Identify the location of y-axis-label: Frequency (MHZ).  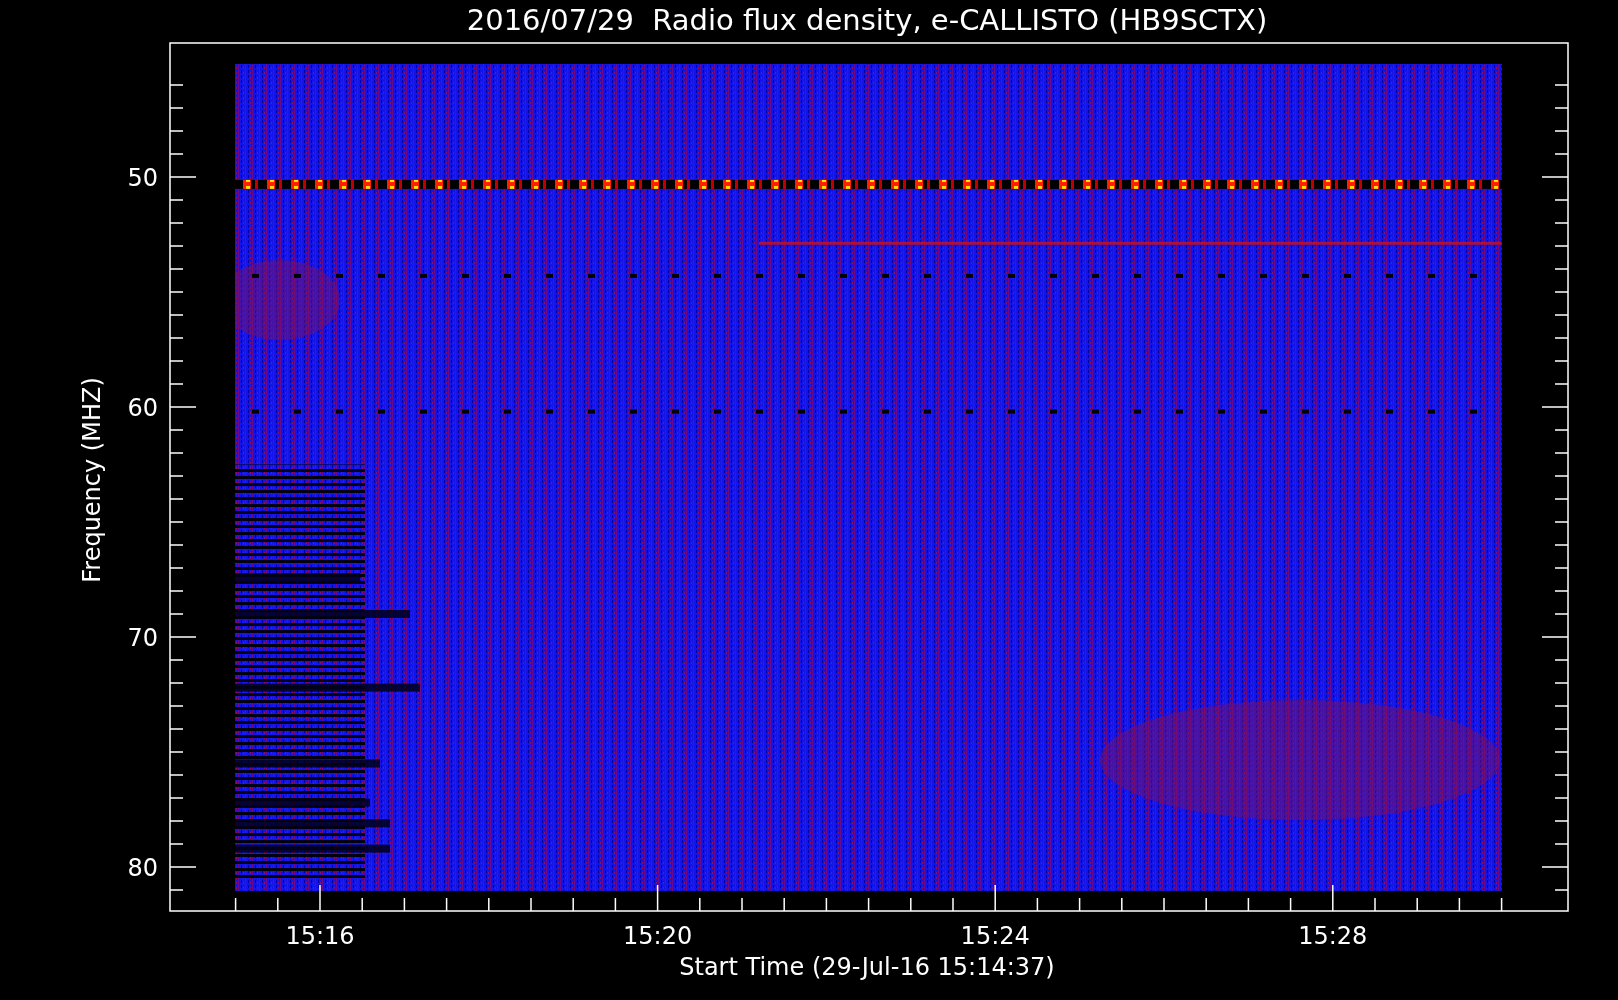
(92, 480).